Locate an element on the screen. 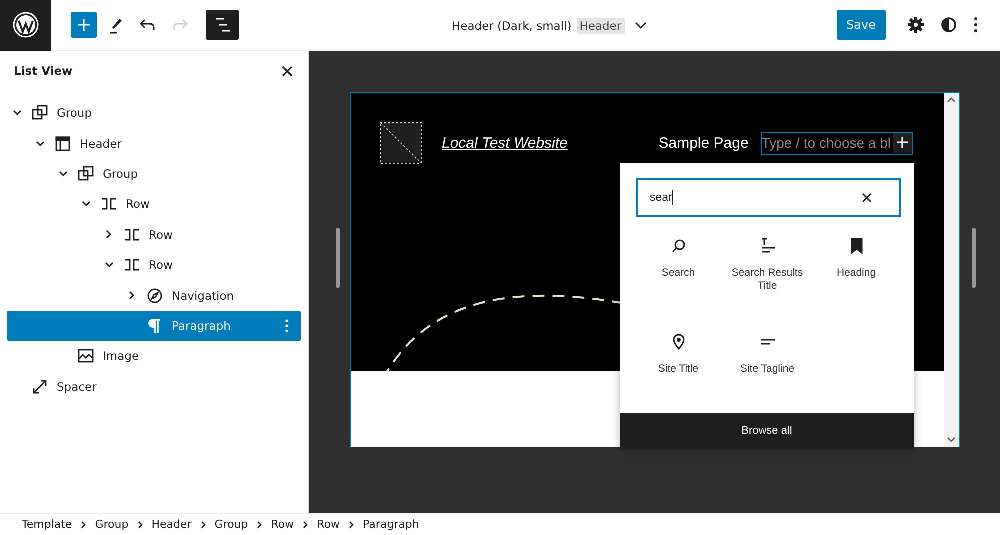 This screenshot has width=1000, height=535. list-view-icon is located at coordinates (223, 25).